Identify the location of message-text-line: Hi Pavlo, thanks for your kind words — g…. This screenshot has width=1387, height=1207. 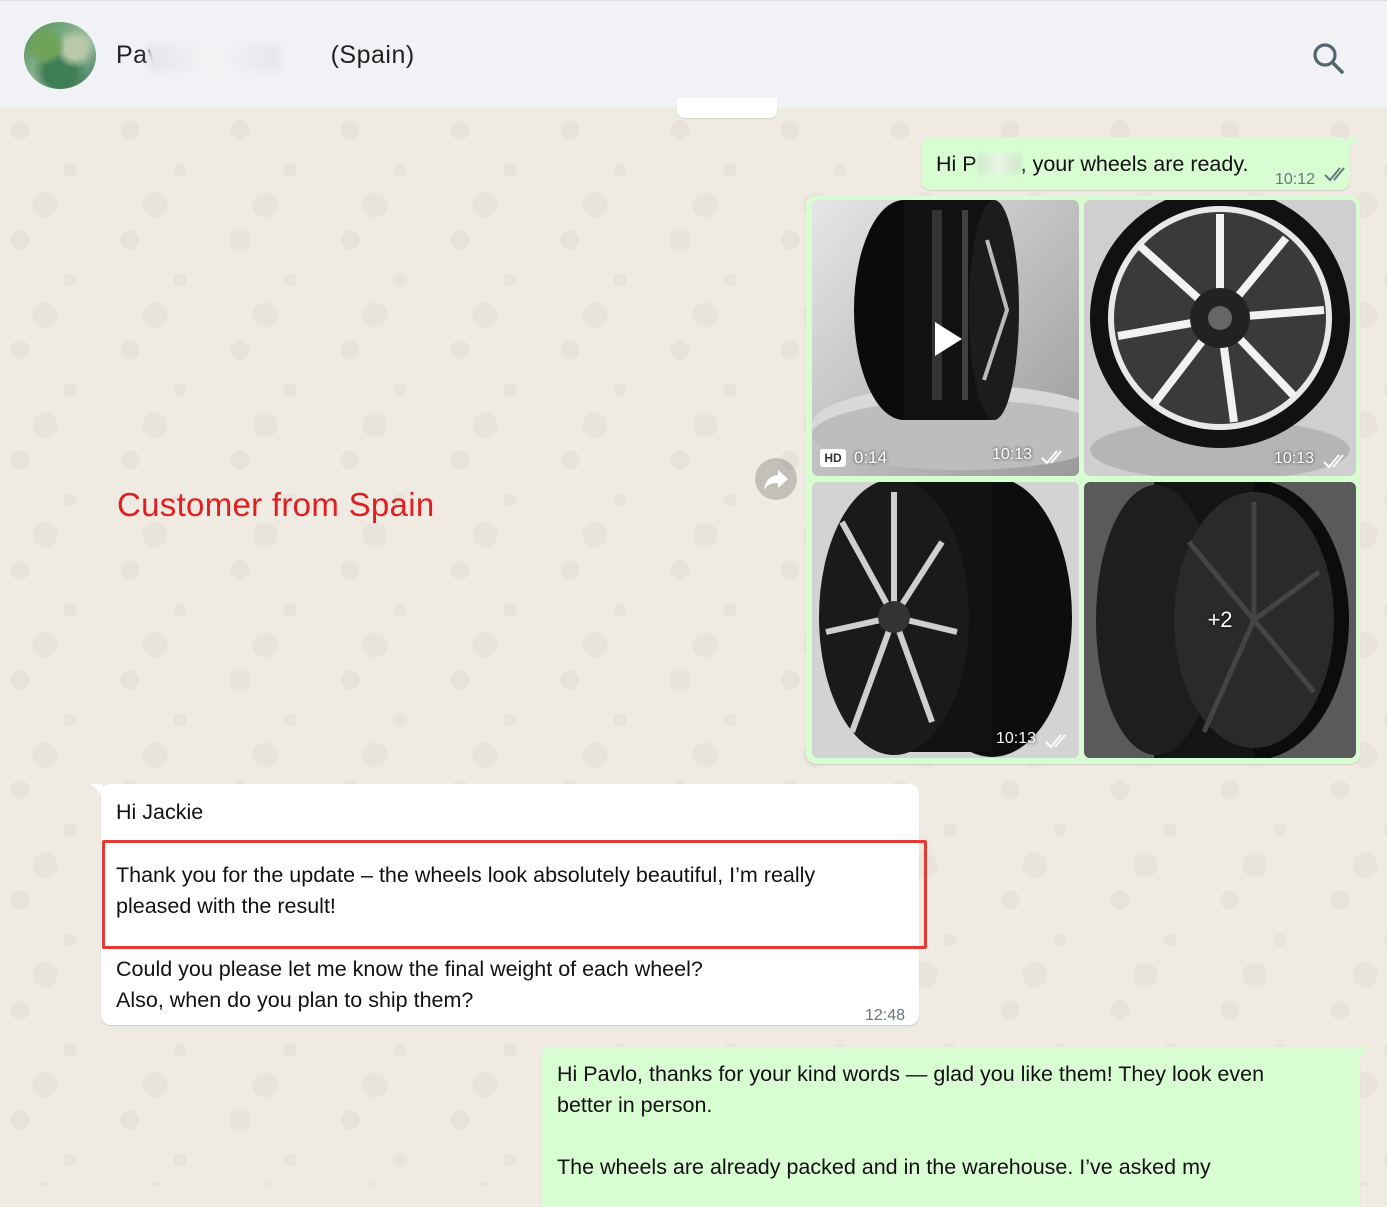
(911, 1074).